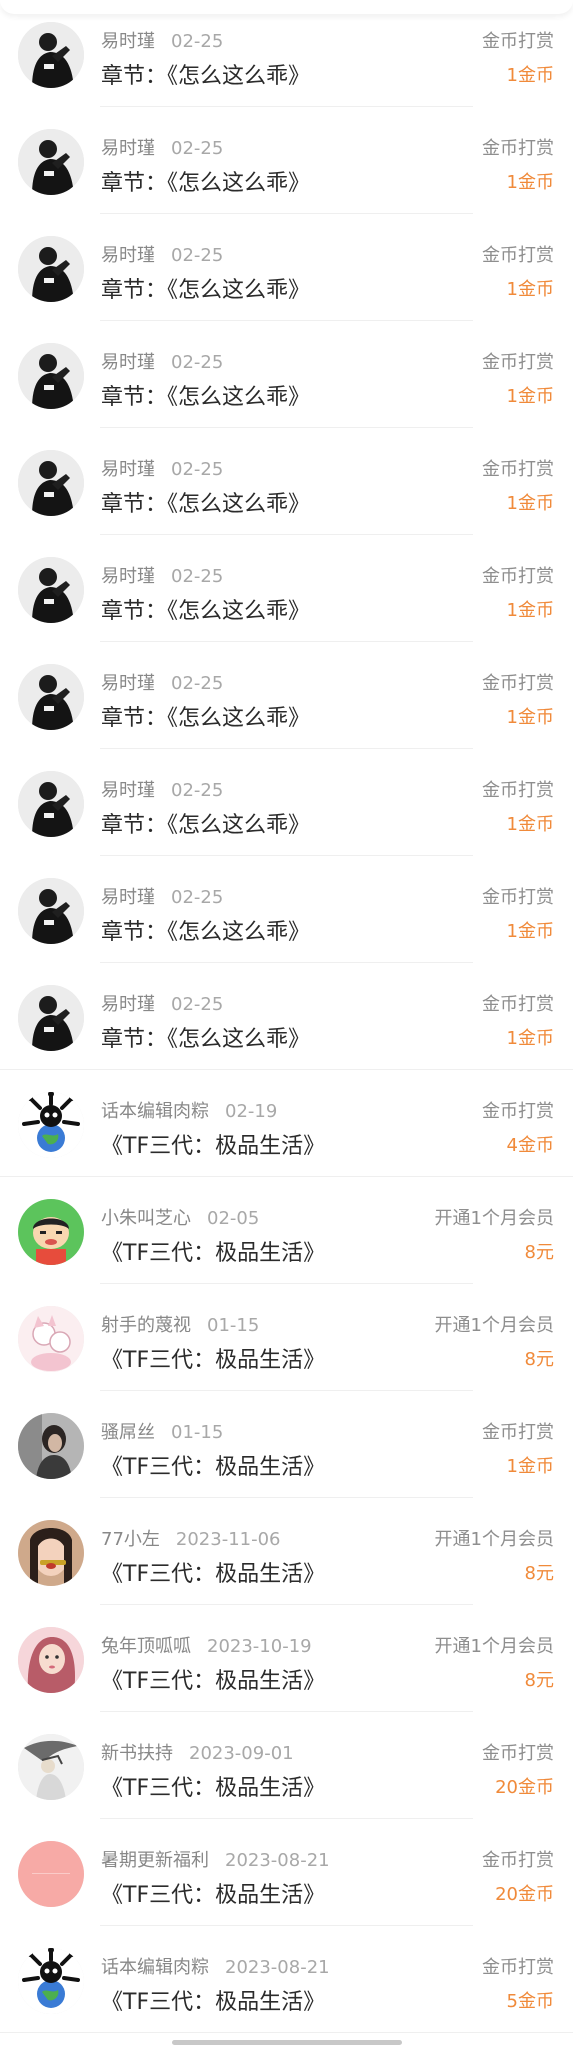 Image resolution: width=573 pixels, height=2048 pixels. I want to click on user-name: 射手的蔑视, so click(146, 1325).